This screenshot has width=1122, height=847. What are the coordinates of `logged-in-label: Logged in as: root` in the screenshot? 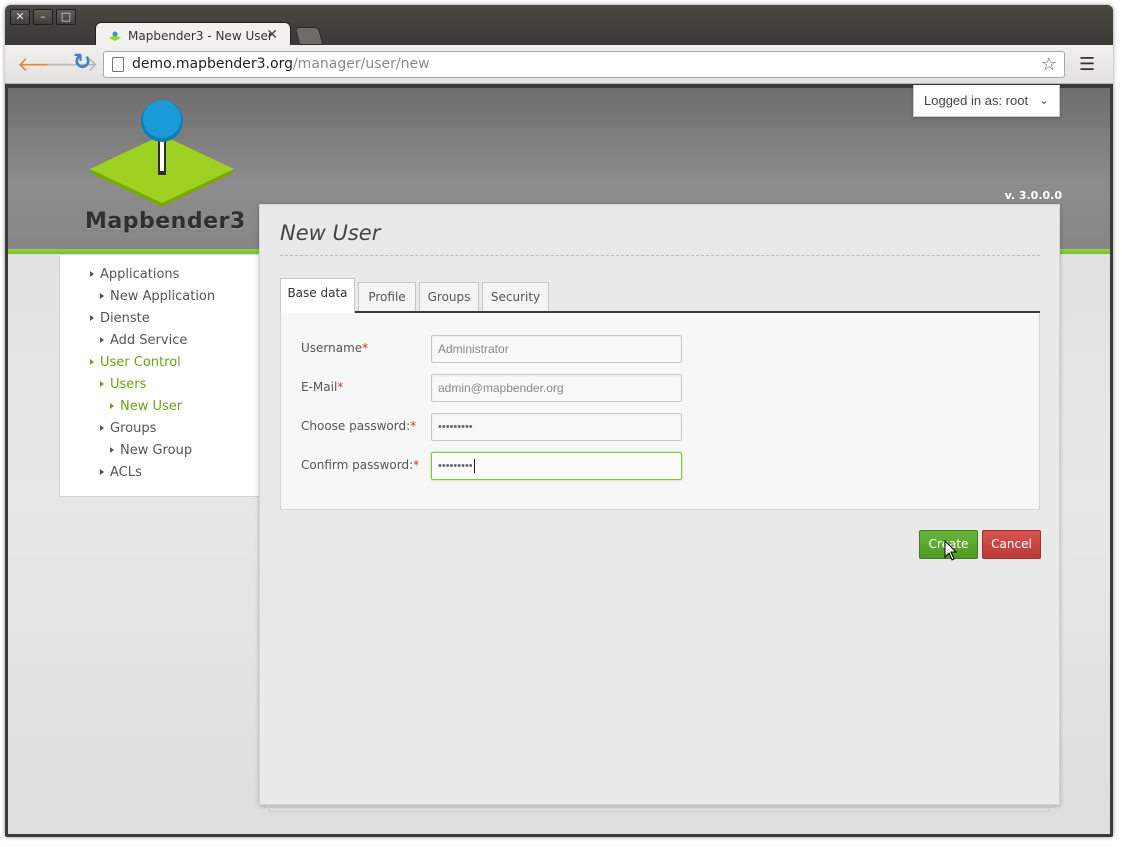 It's located at (976, 100).